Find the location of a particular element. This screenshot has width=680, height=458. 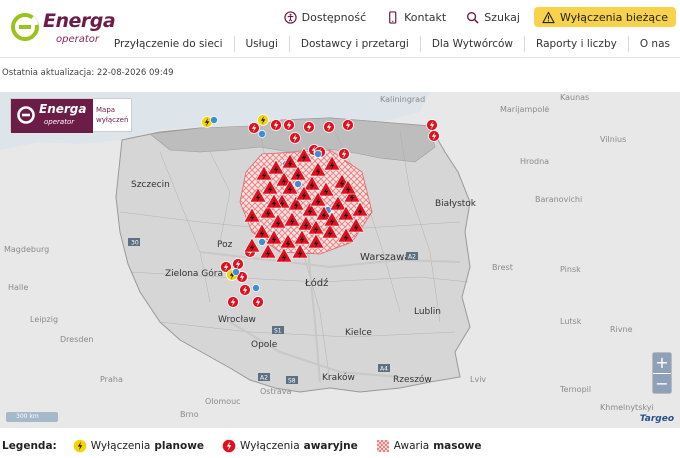

city-label: Szczecin is located at coordinates (150, 185).